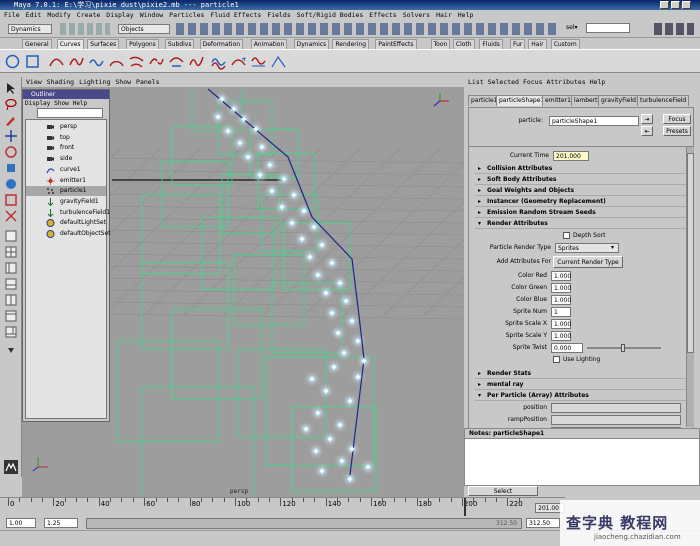 This screenshot has width=700, height=546. What do you see at coordinates (12, 15) in the screenshot?
I see `menu-file: File` at bounding box center [12, 15].